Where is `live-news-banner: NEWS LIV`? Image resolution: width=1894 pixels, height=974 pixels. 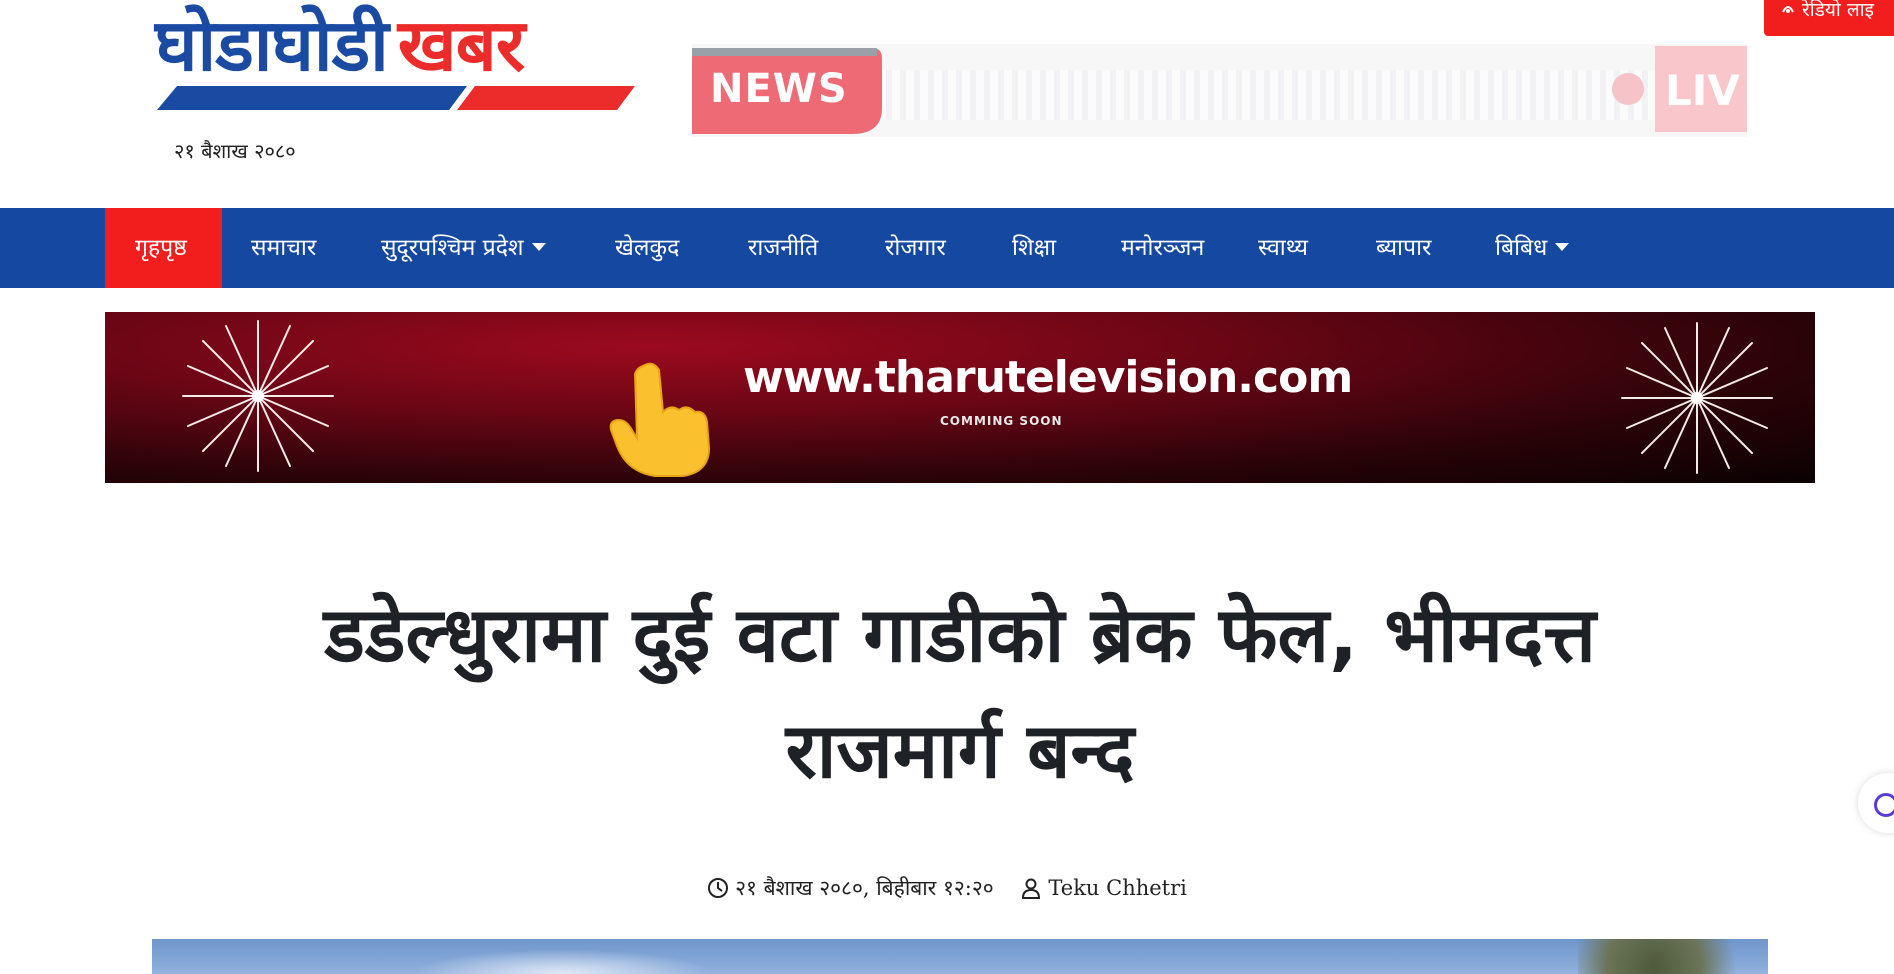 live-news-banner: NEWS LIV is located at coordinates (1219, 90).